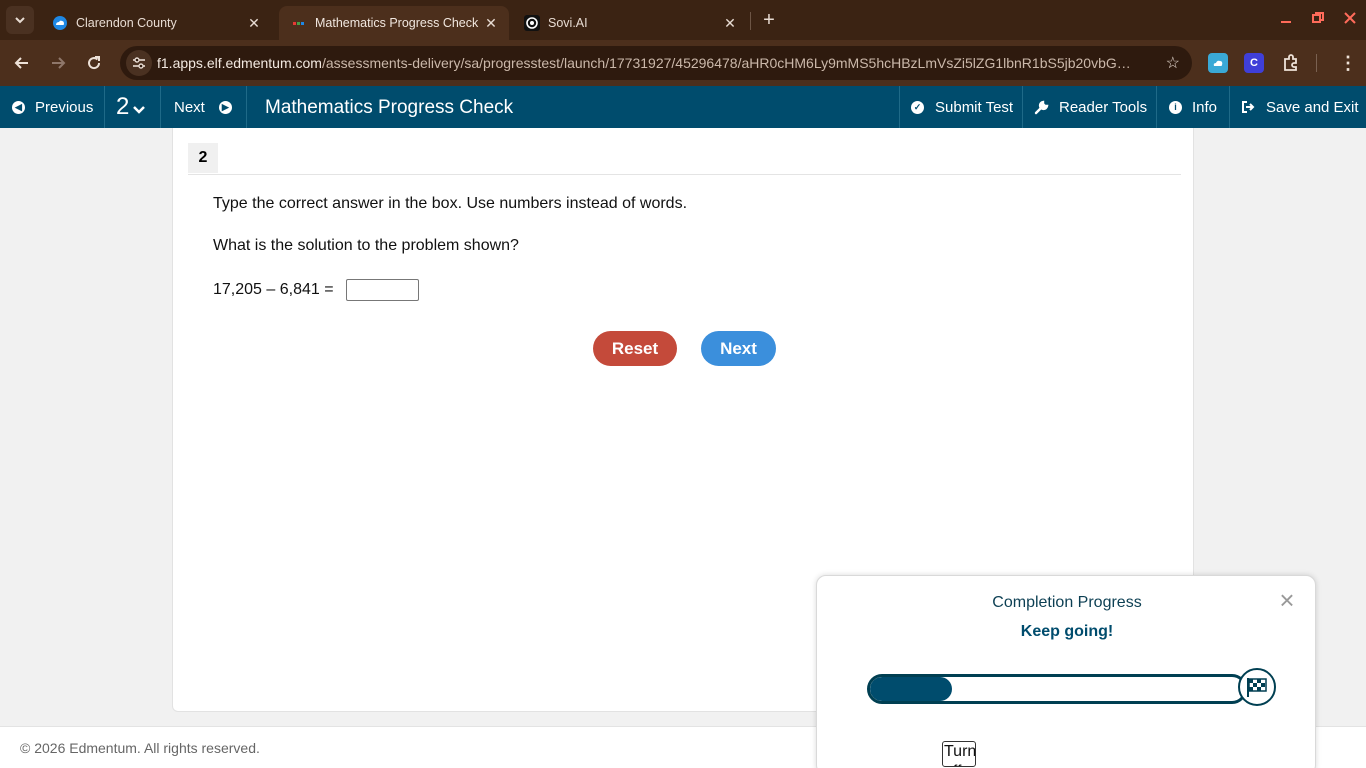 The height and width of the screenshot is (768, 1366). I want to click on question-selector: 2, so click(131, 107).